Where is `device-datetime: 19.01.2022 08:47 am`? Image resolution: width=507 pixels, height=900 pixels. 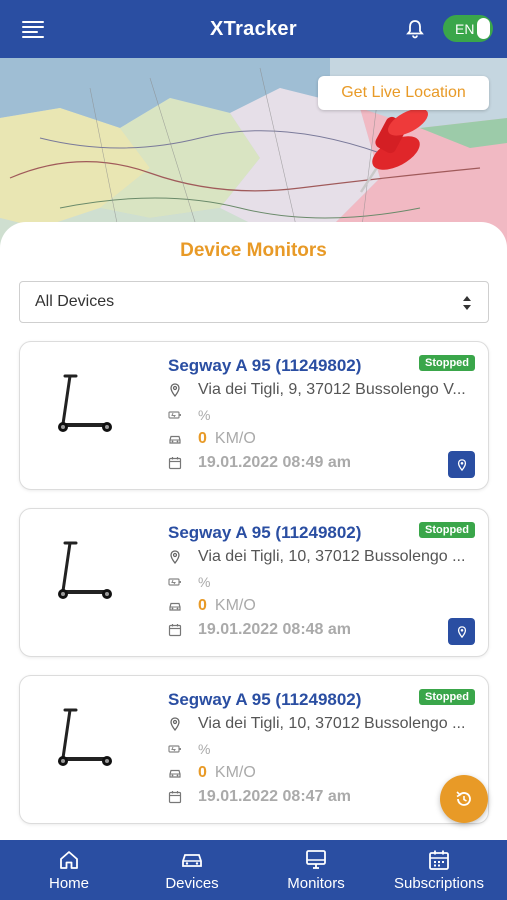 device-datetime: 19.01.2022 08:47 am is located at coordinates (275, 796).